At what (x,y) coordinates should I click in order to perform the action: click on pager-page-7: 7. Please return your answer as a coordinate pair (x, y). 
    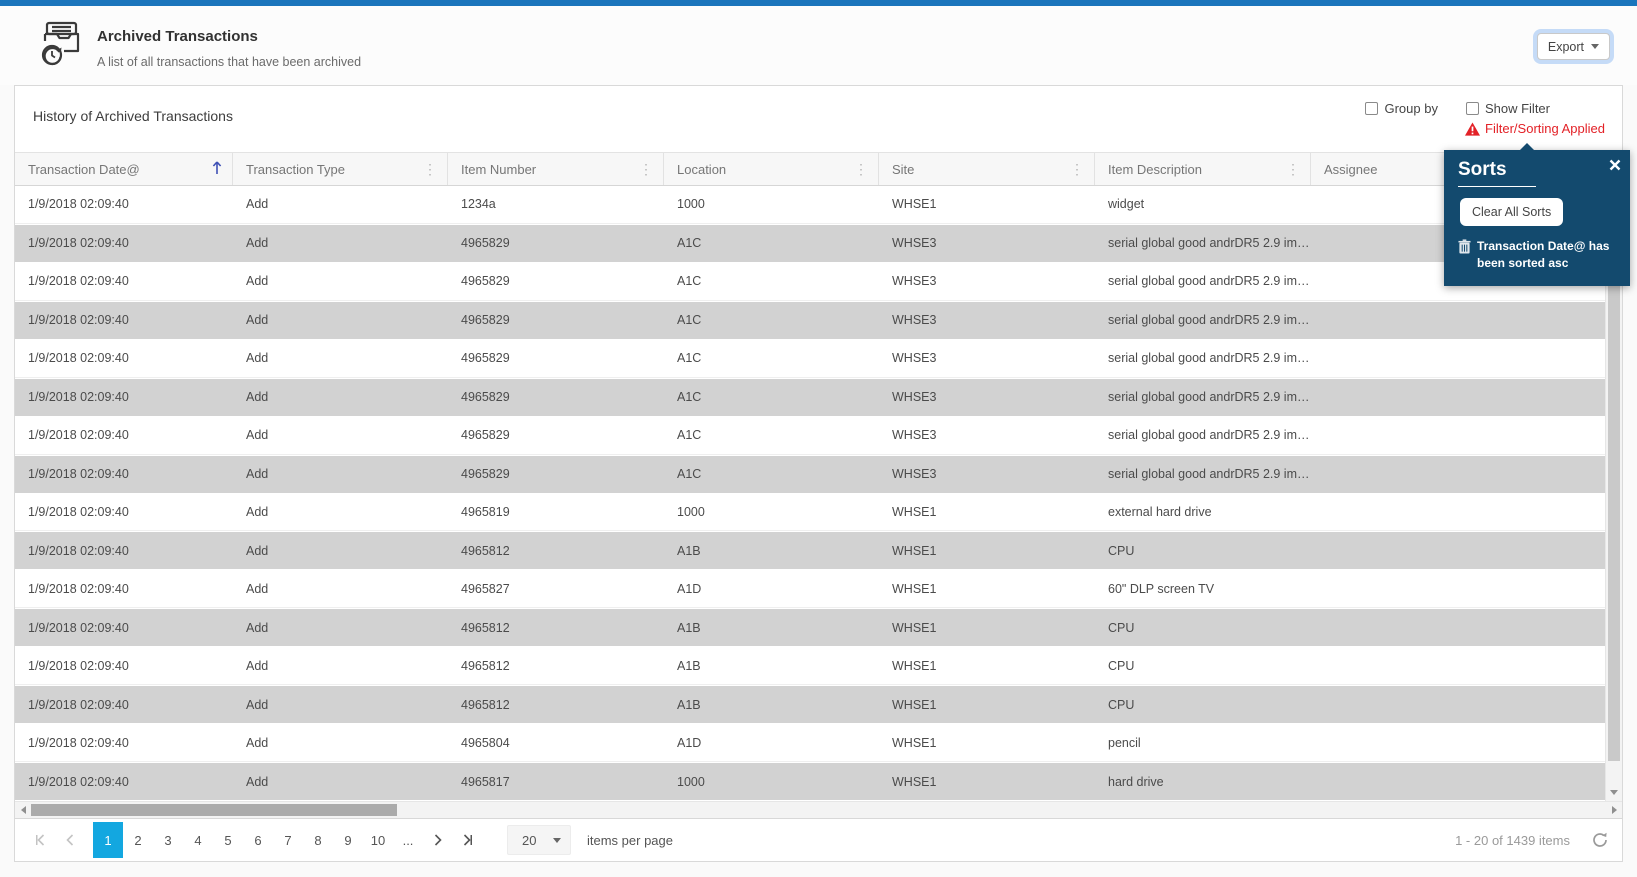
    Looking at the image, I should click on (288, 840).